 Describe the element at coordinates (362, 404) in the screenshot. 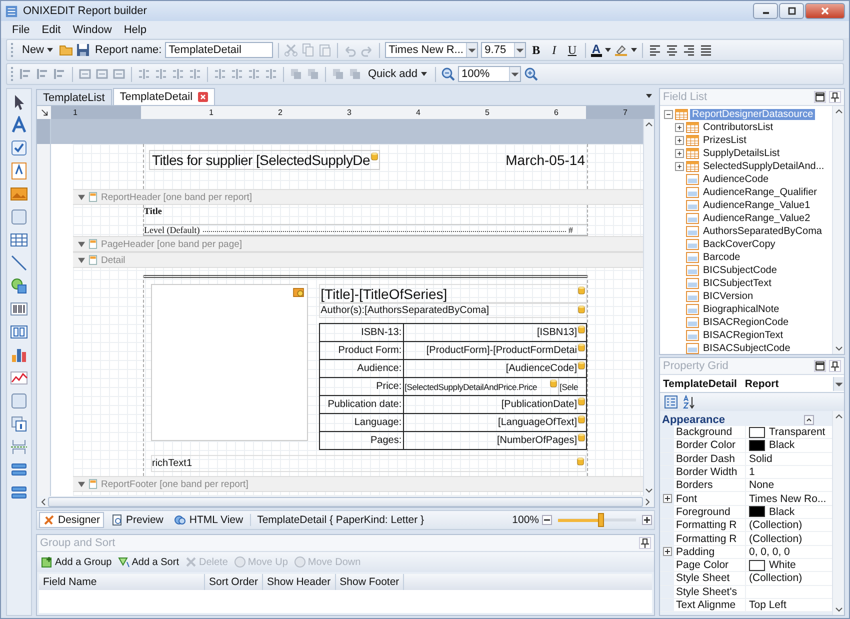

I see `table-cell: Publication date:` at that location.